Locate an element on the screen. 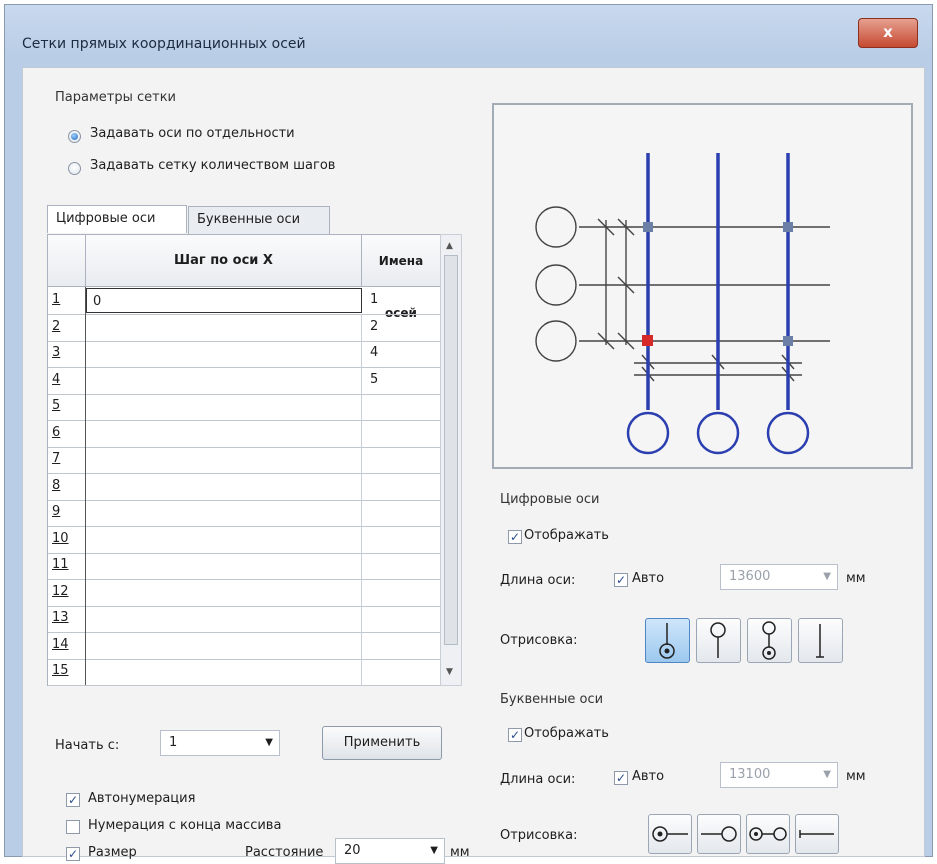 The height and width of the screenshot is (864, 937). table-row: 7 is located at coordinates (244, 460).